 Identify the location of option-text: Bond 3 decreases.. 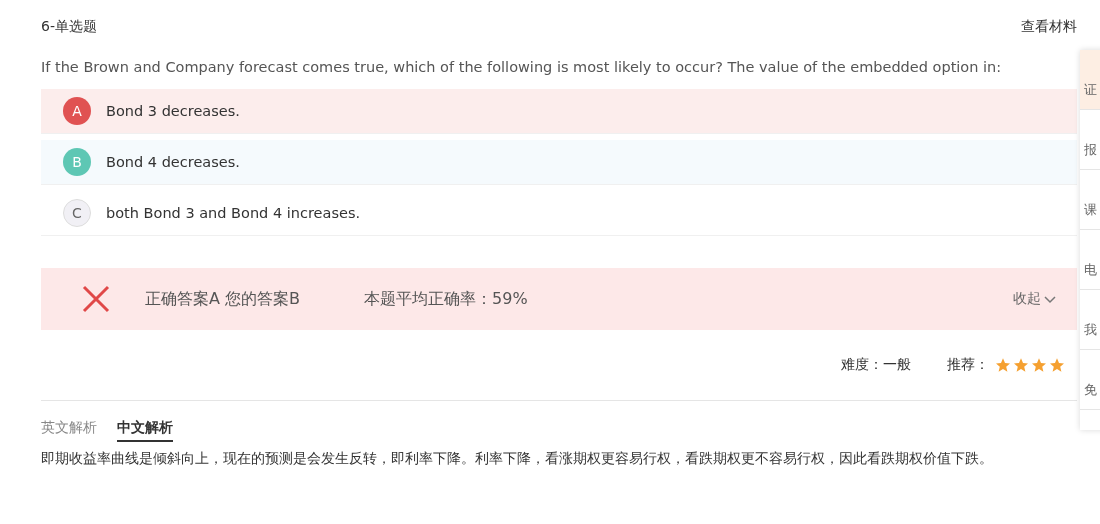
(173, 111).